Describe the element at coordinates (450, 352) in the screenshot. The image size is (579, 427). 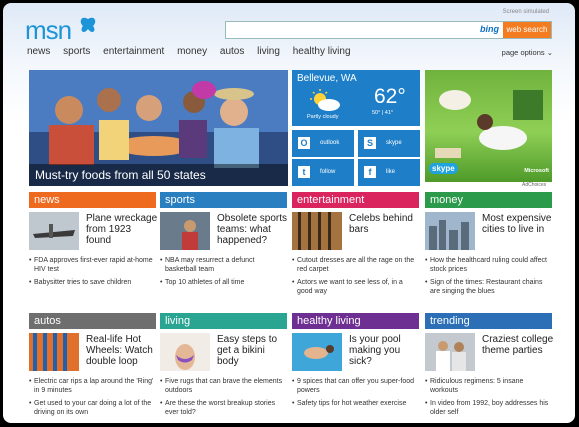
I see `trending-thumbnail` at that location.